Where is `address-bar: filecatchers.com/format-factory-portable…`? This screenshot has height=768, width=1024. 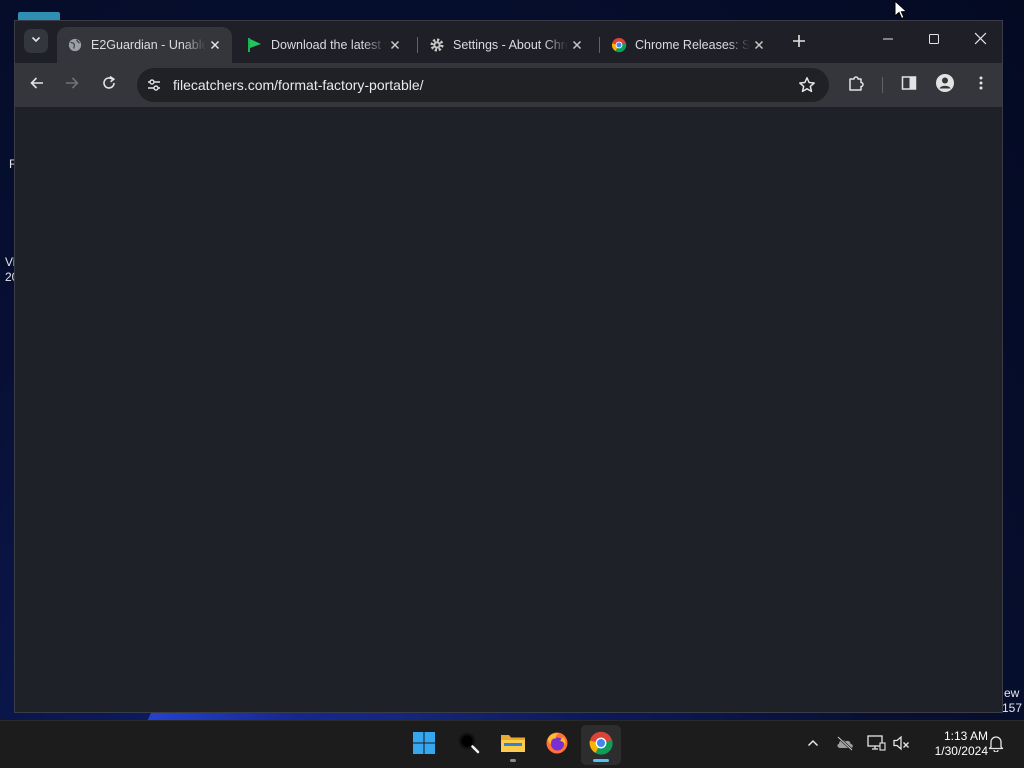
address-bar: filecatchers.com/format-factory-portable… is located at coordinates (483, 85).